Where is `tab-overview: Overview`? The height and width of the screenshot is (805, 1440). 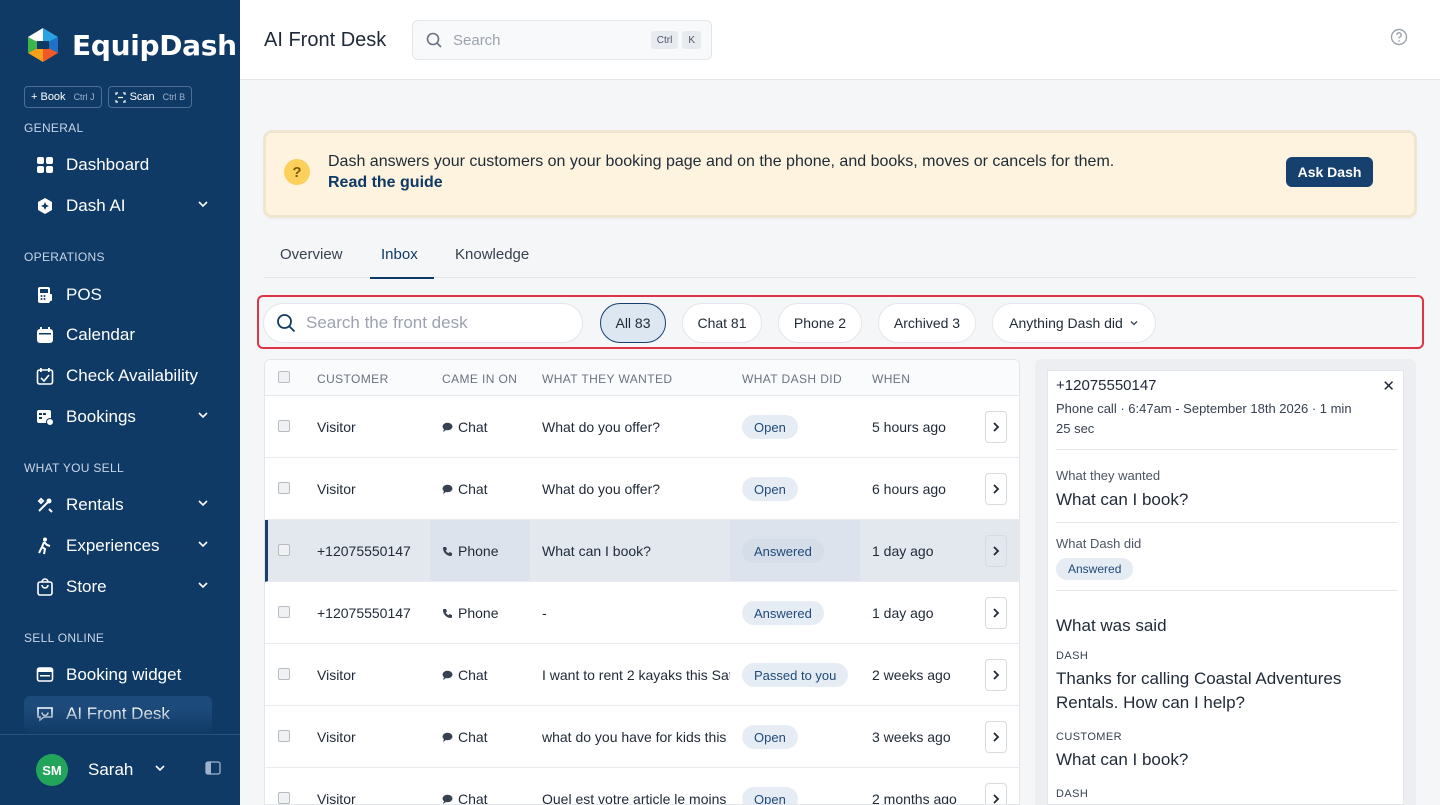
tab-overview: Overview is located at coordinates (311, 261).